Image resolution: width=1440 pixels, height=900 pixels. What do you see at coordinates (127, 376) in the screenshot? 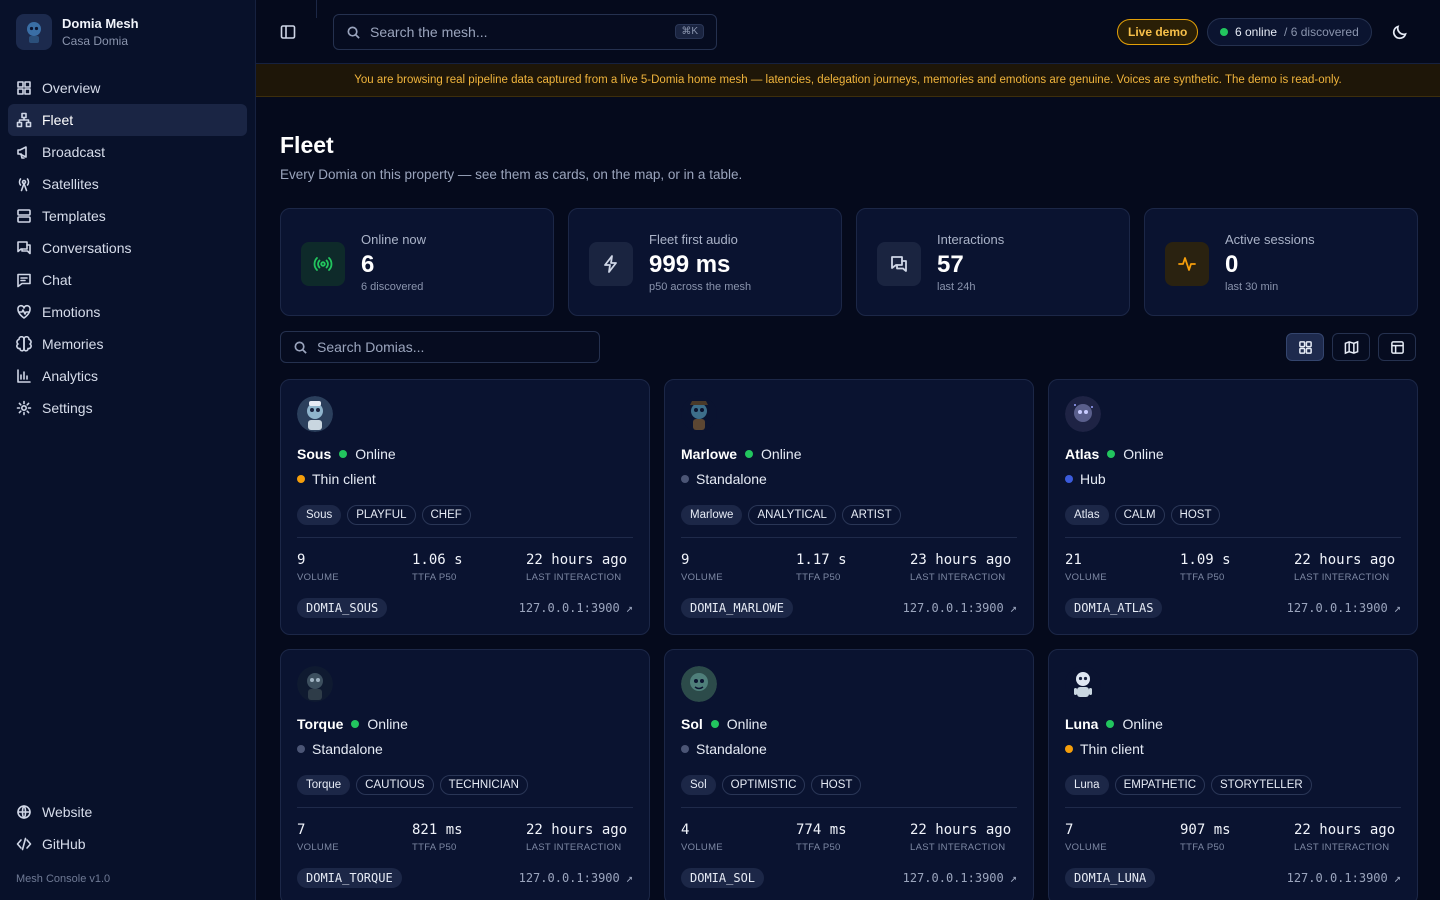
I see `sidebar-item-analytics: Analytics` at bounding box center [127, 376].